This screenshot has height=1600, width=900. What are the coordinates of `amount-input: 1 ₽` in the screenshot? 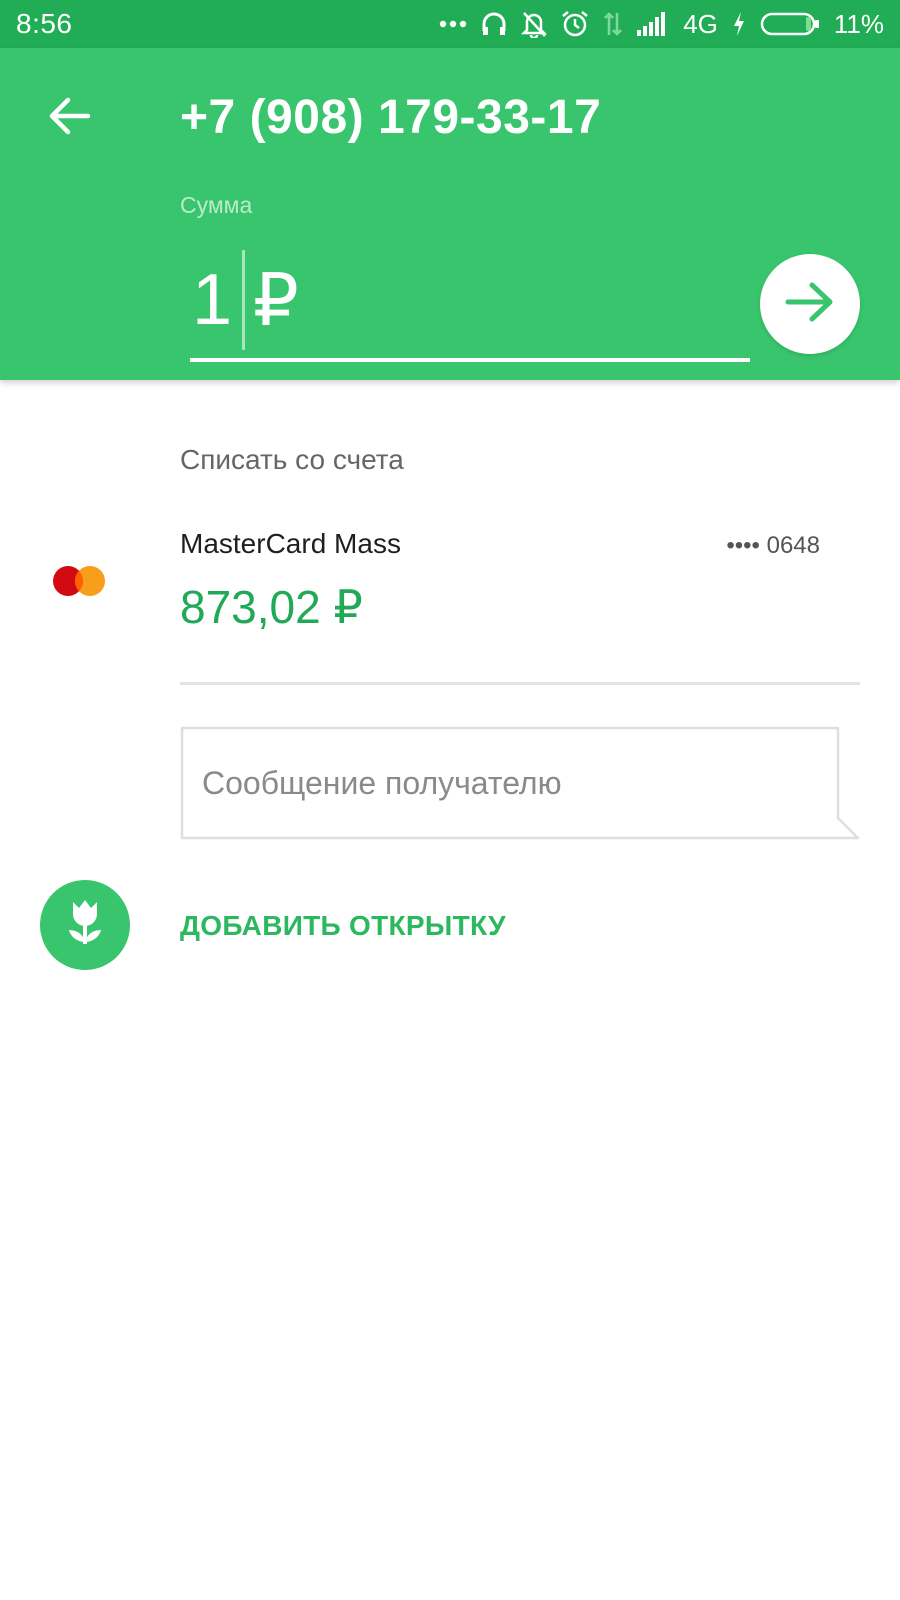 It's located at (470, 302).